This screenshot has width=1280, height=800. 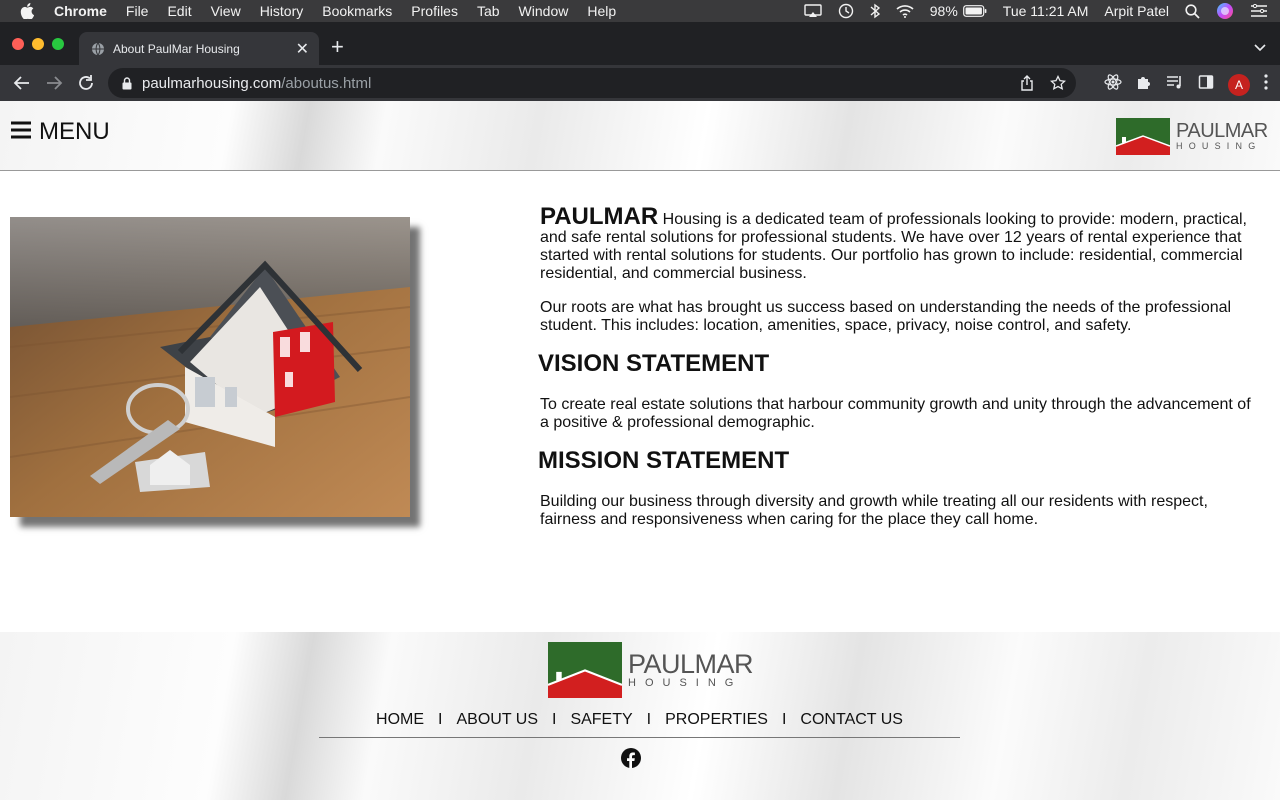 What do you see at coordinates (488, 11) in the screenshot?
I see `menu-tab: Tab` at bounding box center [488, 11].